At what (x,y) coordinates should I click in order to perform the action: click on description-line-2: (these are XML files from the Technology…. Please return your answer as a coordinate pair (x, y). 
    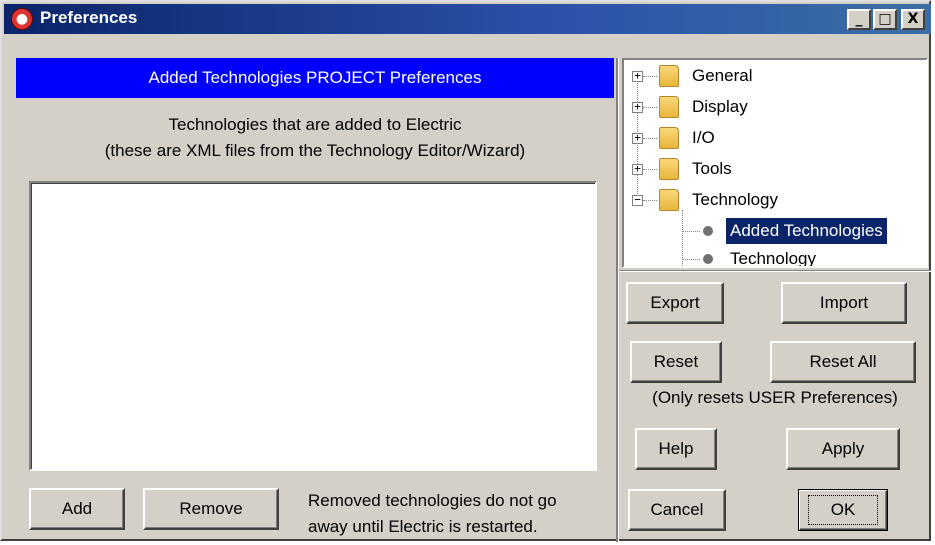
    Looking at the image, I should click on (315, 150).